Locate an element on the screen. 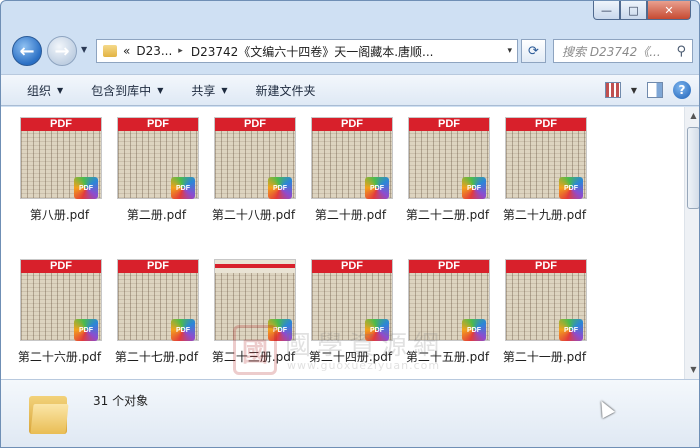 The width and height of the screenshot is (700, 448). file-name: 第二十二册.pdf is located at coordinates (447, 215).